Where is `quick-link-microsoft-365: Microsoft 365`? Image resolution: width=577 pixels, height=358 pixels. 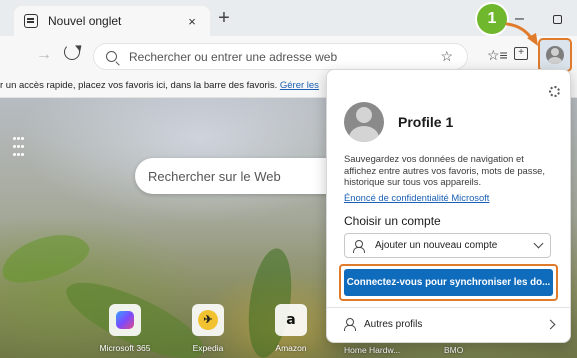
quick-link-microsoft-365: Microsoft 365 is located at coordinates (125, 328).